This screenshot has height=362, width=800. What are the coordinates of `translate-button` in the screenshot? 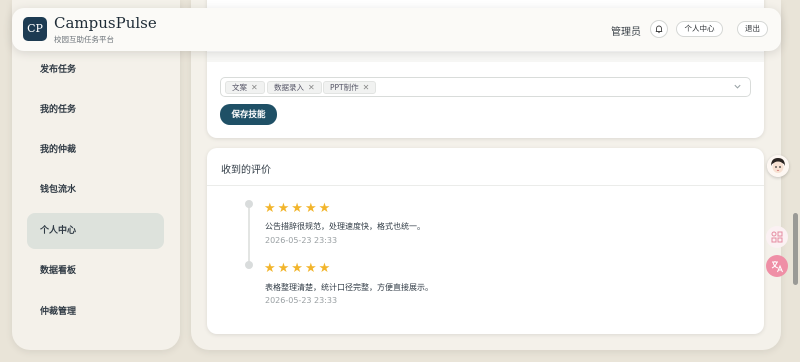 It's located at (777, 266).